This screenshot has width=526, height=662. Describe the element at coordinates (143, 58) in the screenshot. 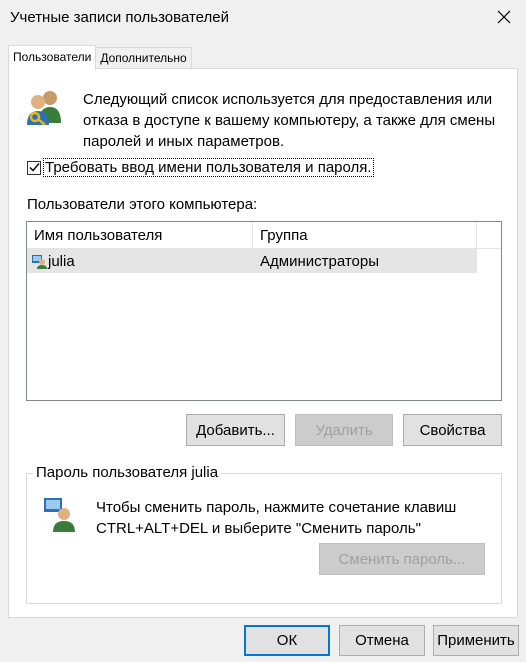

I see `tab-advanced: Дополнительно` at that location.